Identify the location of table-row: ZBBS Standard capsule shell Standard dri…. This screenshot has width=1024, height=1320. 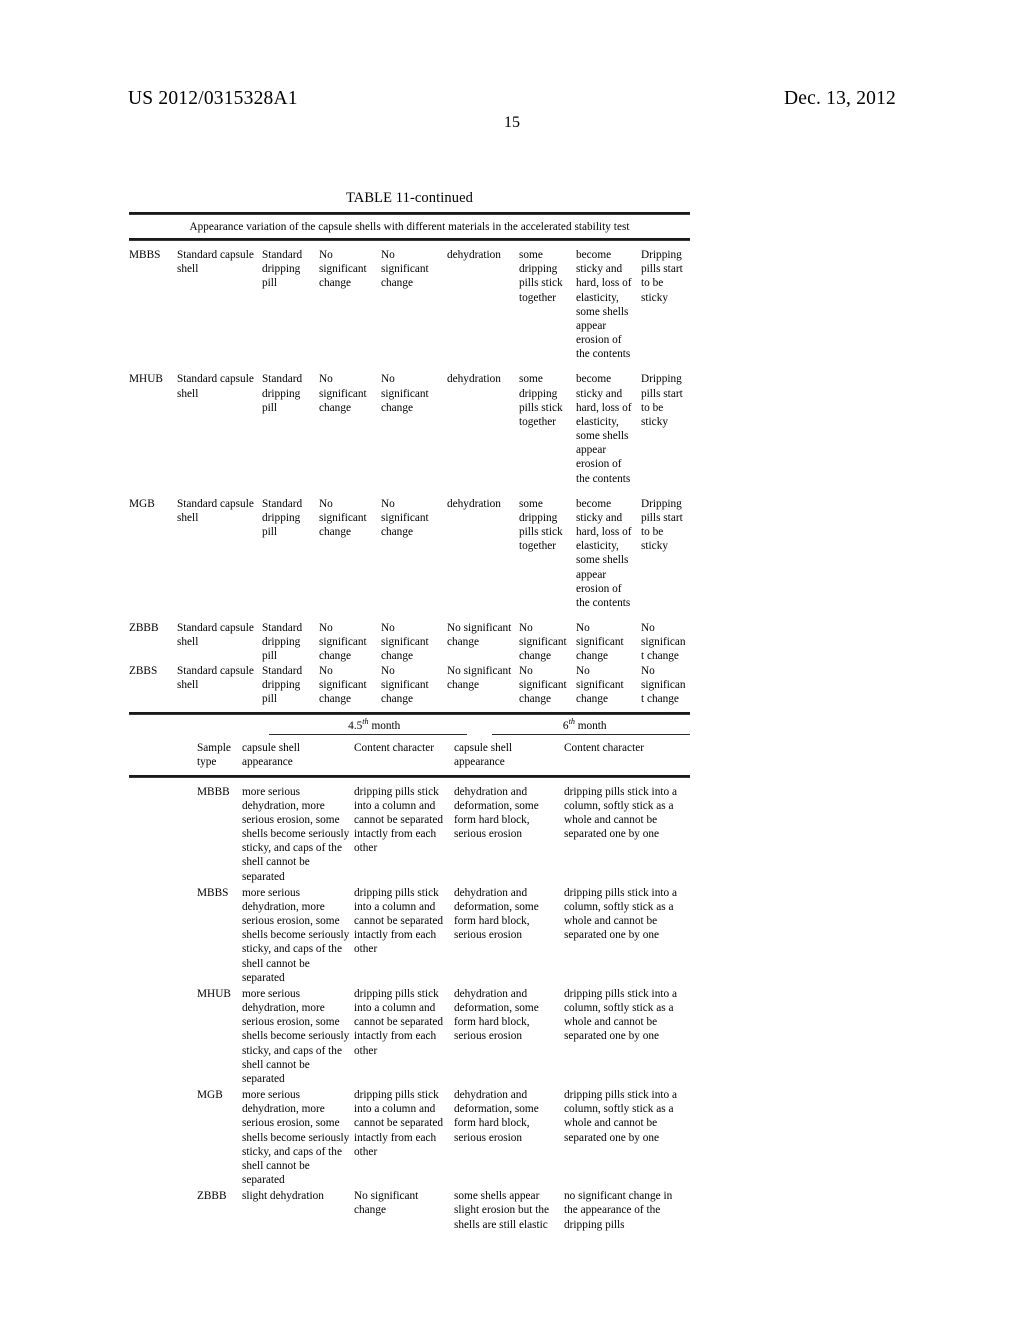
(409, 685).